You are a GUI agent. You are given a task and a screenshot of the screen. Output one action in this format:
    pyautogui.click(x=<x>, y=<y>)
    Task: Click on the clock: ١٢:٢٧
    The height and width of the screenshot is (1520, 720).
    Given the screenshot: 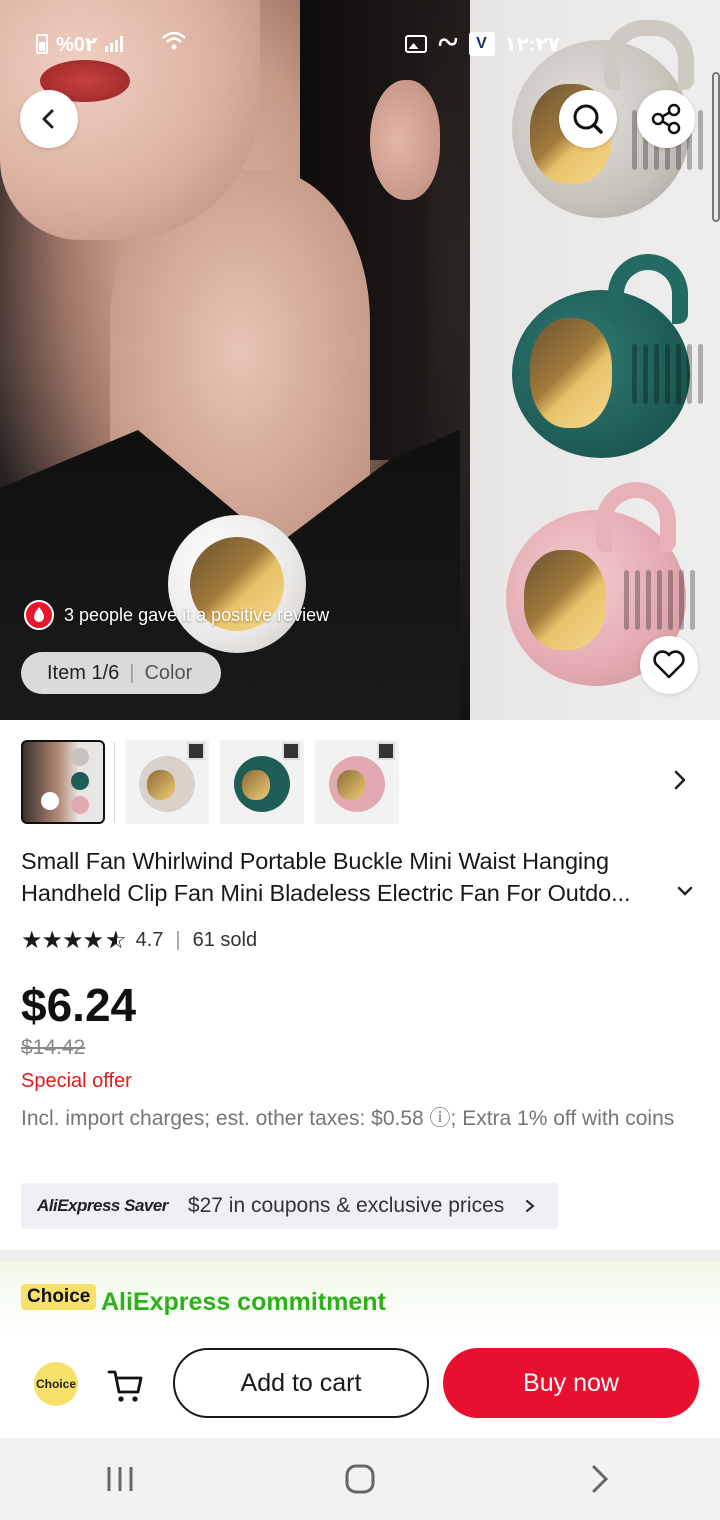 What is the action you would take?
    pyautogui.click(x=532, y=44)
    